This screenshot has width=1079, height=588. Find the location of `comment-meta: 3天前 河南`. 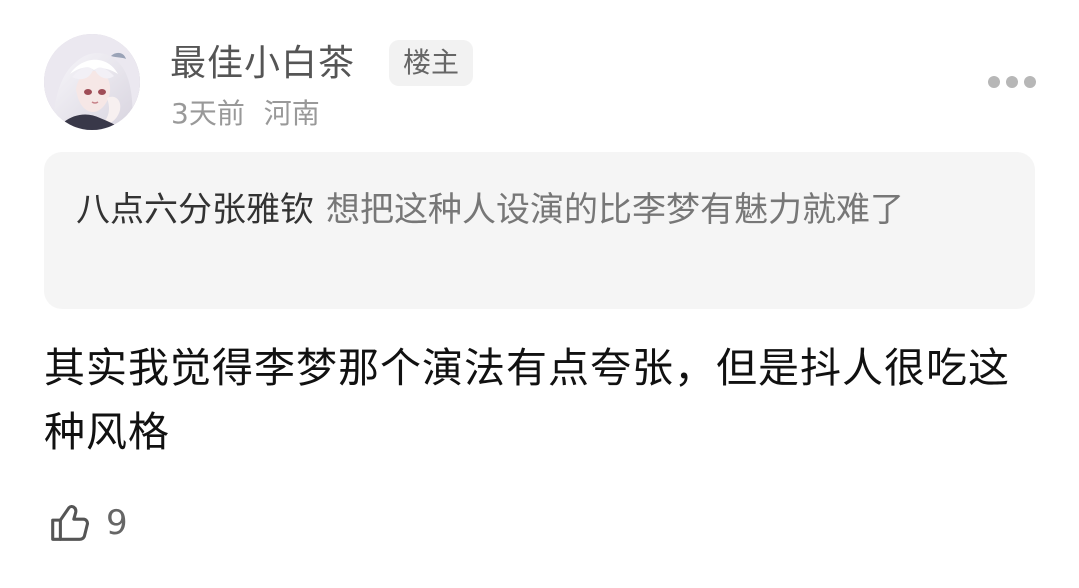

comment-meta: 3天前 河南 is located at coordinates (245, 114).